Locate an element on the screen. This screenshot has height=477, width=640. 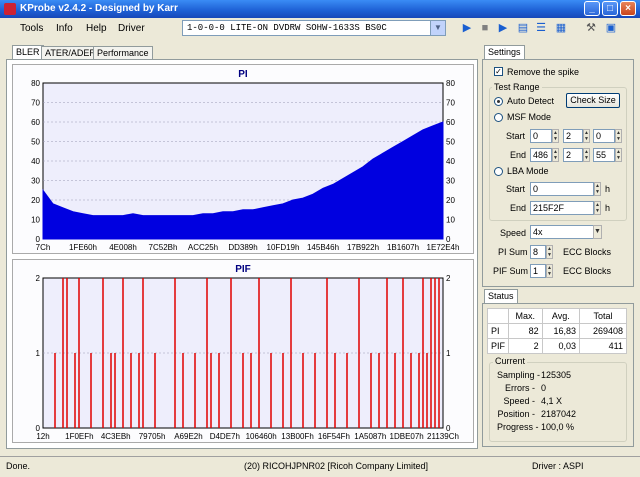
pi-sum-label: PI Sum is located at coordinates (513, 252).